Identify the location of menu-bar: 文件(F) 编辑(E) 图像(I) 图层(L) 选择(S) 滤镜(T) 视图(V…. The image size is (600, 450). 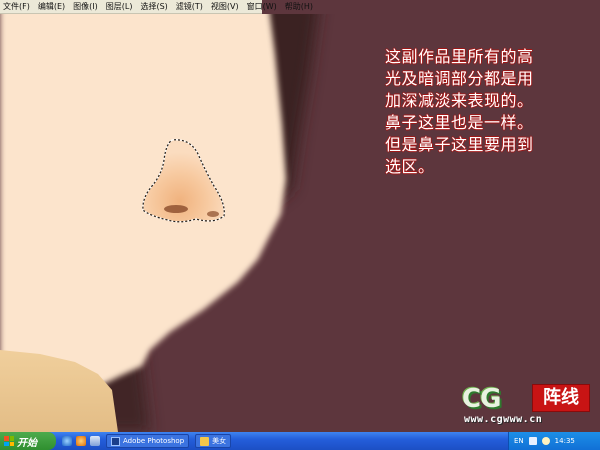
(156, 7).